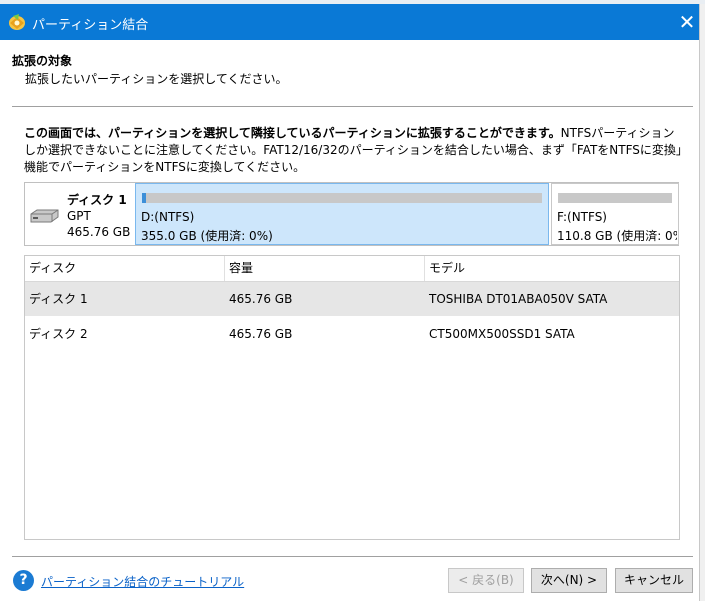 The height and width of the screenshot is (601, 705). What do you see at coordinates (99, 232) in the screenshot?
I see `disk-size: 465.76 GB` at bounding box center [99, 232].